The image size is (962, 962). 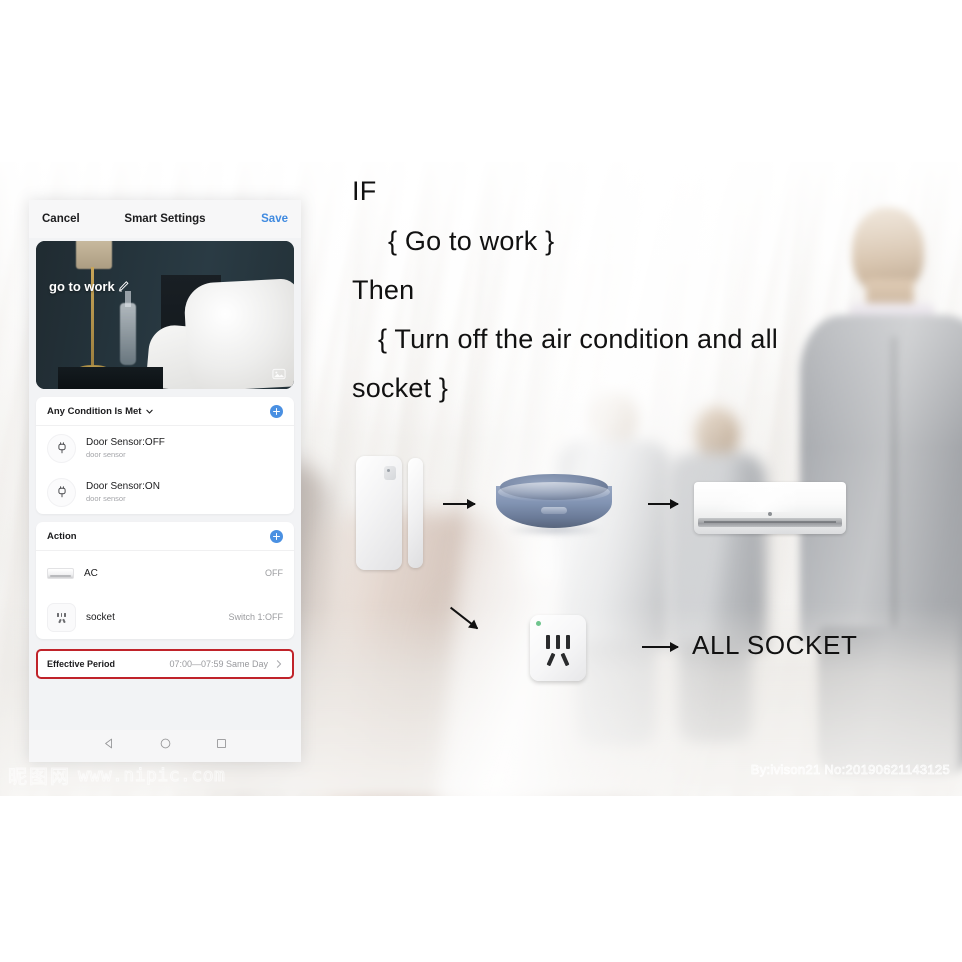 What do you see at coordinates (279, 374) in the screenshot?
I see `image-icon` at bounding box center [279, 374].